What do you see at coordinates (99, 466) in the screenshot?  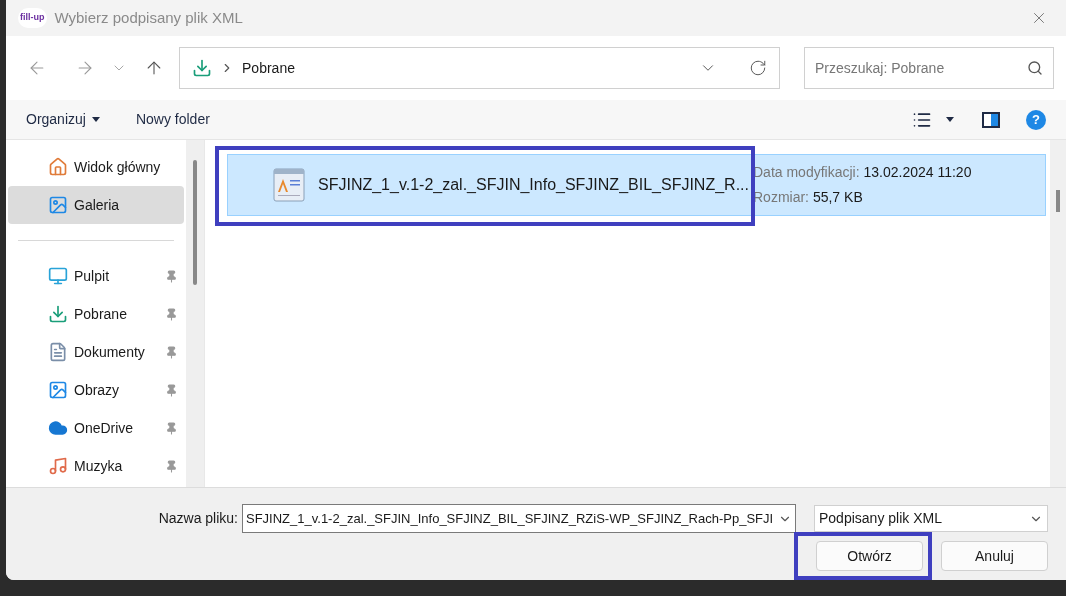 I see `sidebar-label: Muzyka` at bounding box center [99, 466].